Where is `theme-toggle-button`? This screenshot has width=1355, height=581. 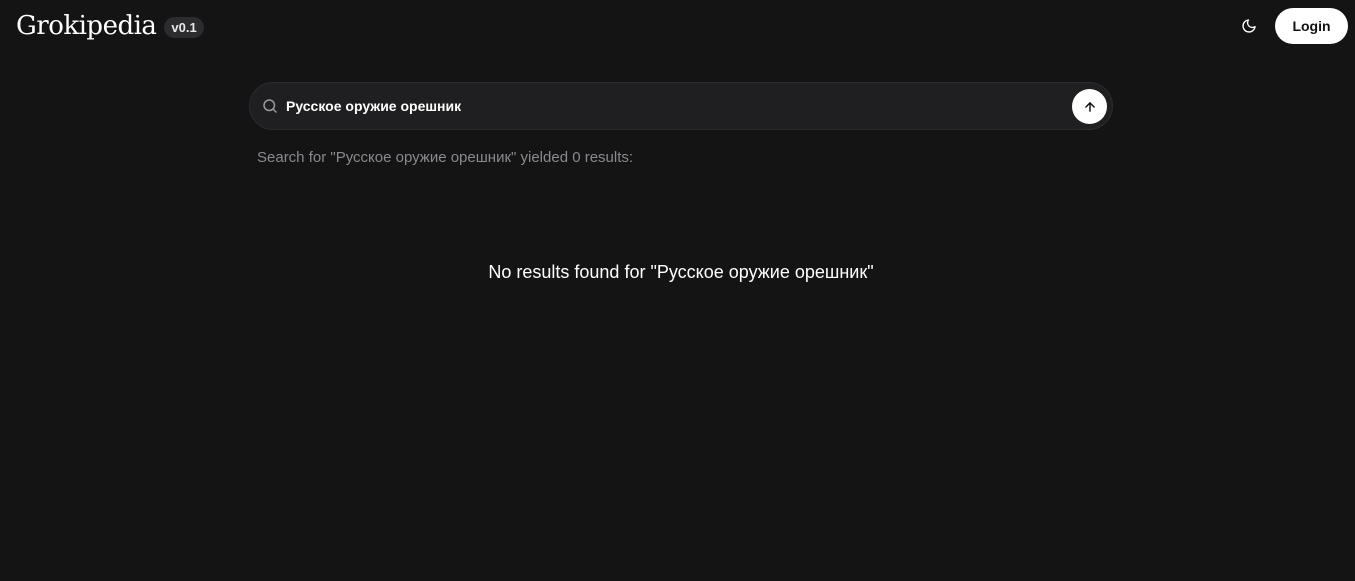 theme-toggle-button is located at coordinates (1249, 26).